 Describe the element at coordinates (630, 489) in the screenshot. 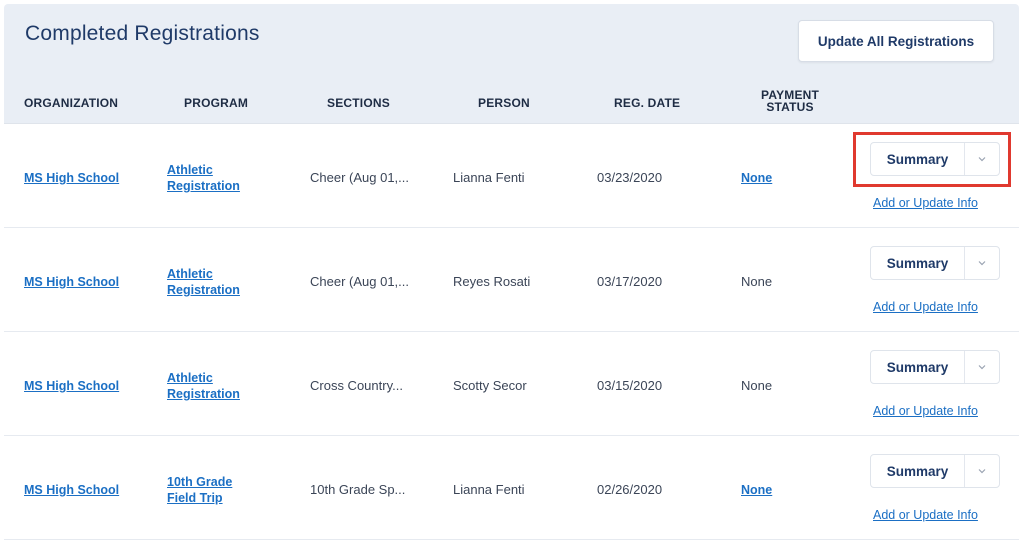

I see `reg-date-cell: 02/26/2020` at that location.